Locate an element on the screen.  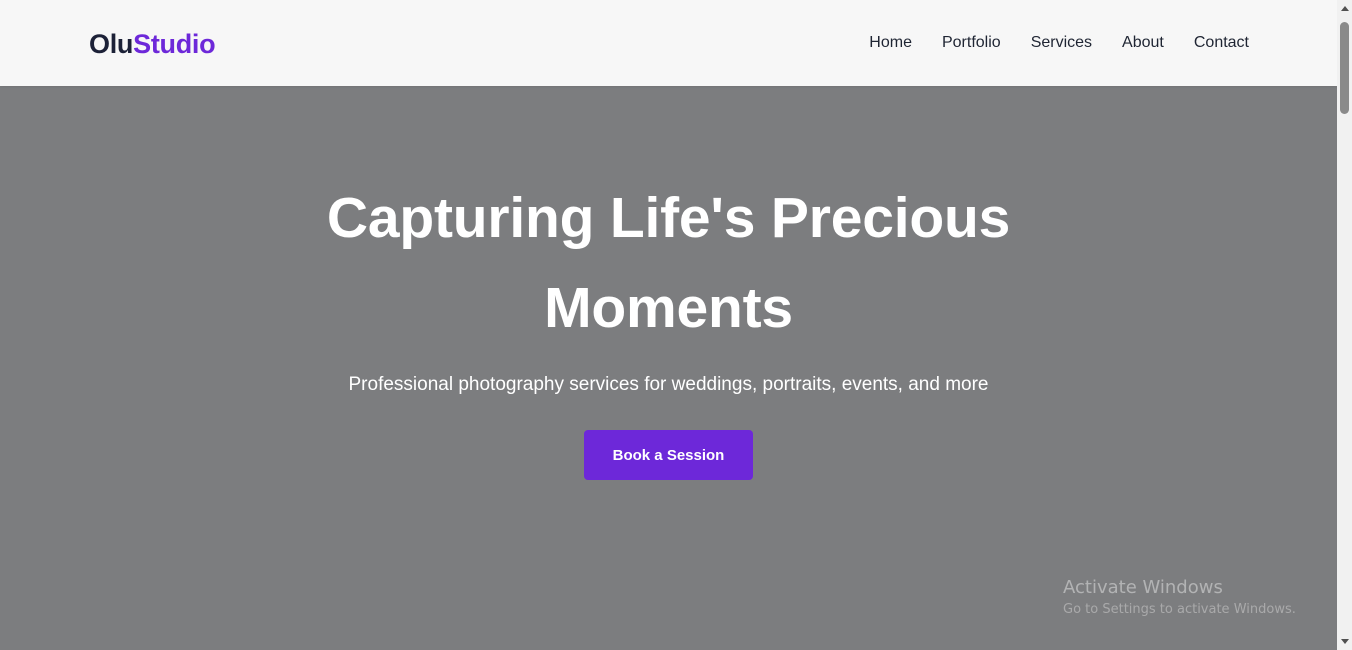
nav-links: Home Portfolio Services About Contact is located at coordinates (1059, 43).